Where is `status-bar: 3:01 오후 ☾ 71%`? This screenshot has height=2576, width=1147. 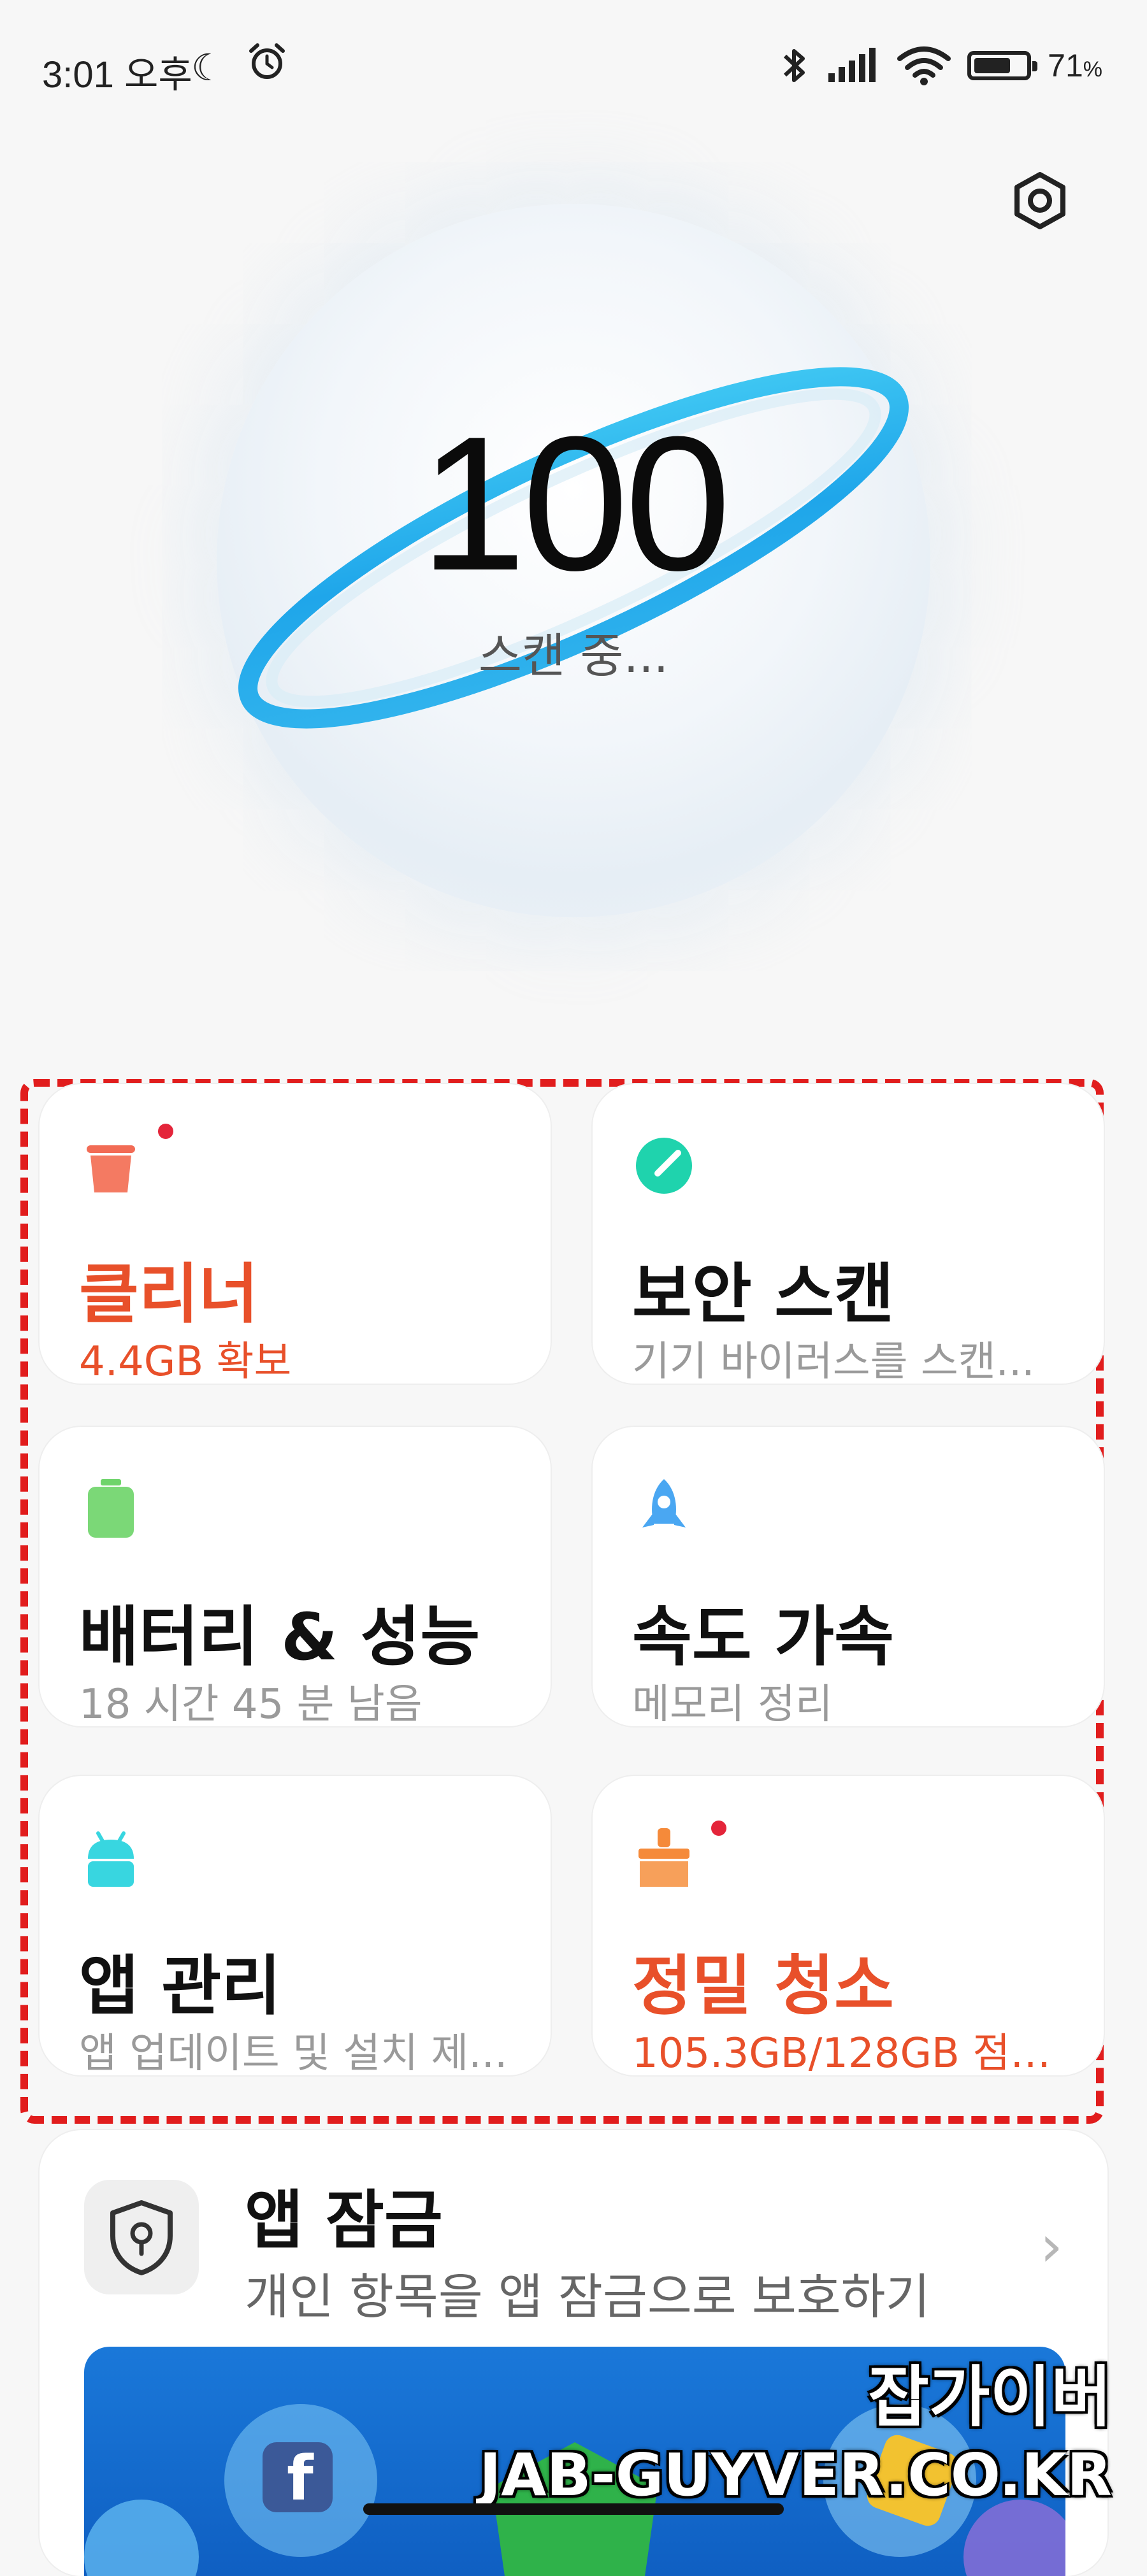 status-bar: 3:01 오후 ☾ 71% is located at coordinates (573, 67).